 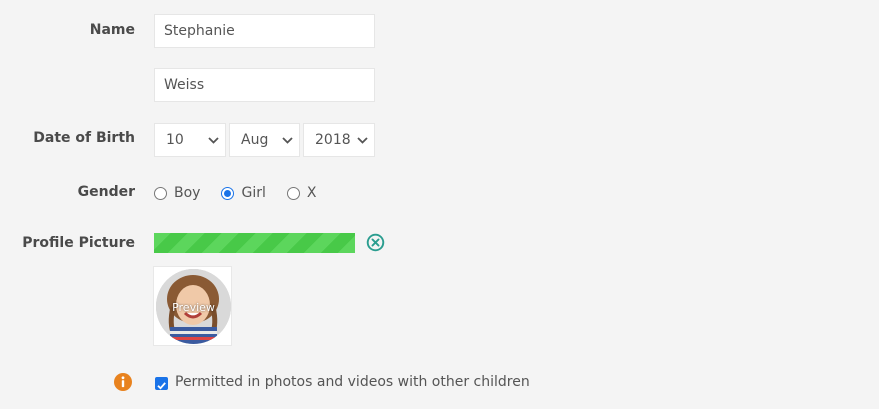 What do you see at coordinates (375, 242) in the screenshot?
I see `remove-circle-icon` at bounding box center [375, 242].